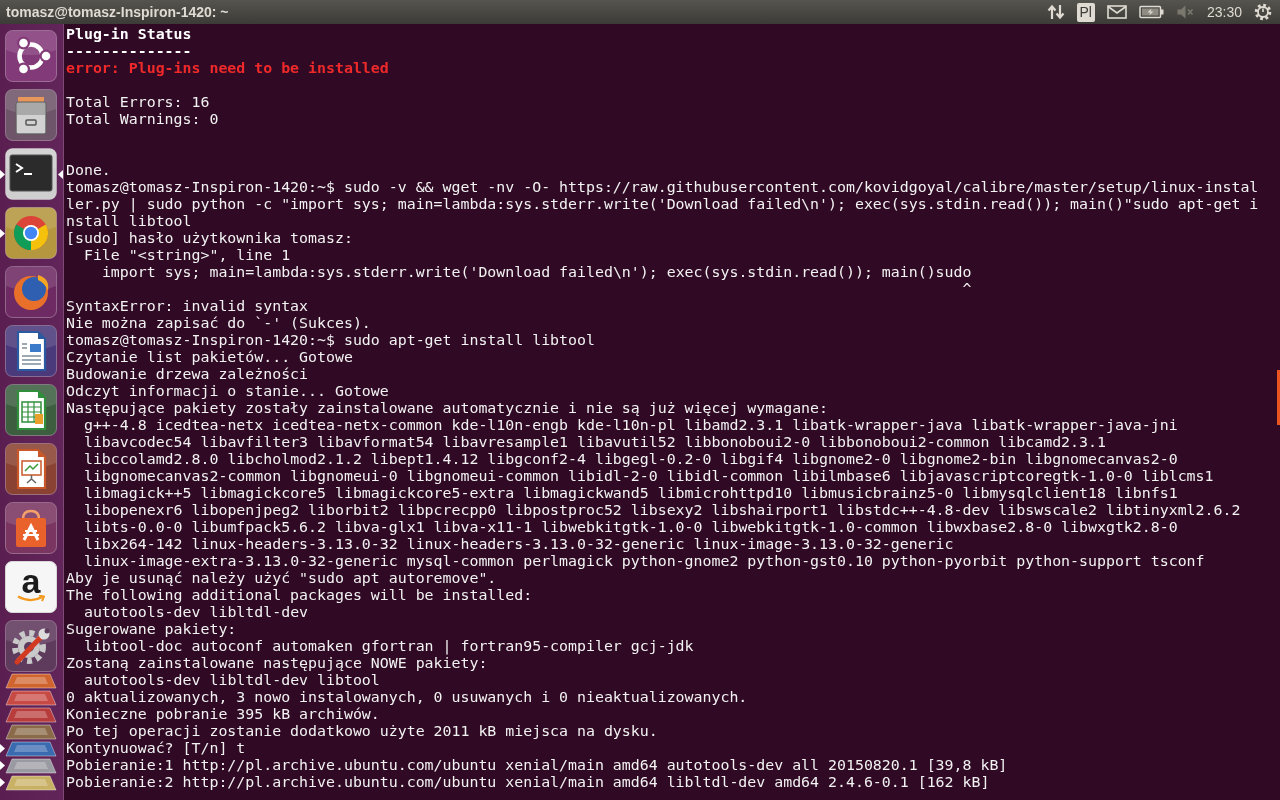 The image size is (1280, 800). Describe the element at coordinates (31, 469) in the screenshot. I see `presentation-icon` at that location.